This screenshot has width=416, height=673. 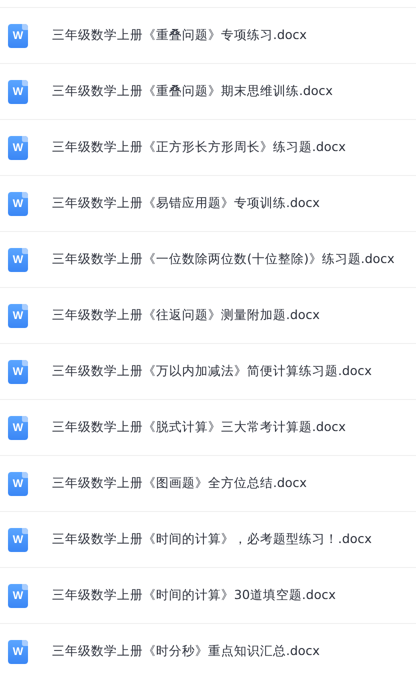 What do you see at coordinates (223, 259) in the screenshot?
I see `file-name: 三年级数学上册《一位数除两位数(十位整除)》练习题.docx` at bounding box center [223, 259].